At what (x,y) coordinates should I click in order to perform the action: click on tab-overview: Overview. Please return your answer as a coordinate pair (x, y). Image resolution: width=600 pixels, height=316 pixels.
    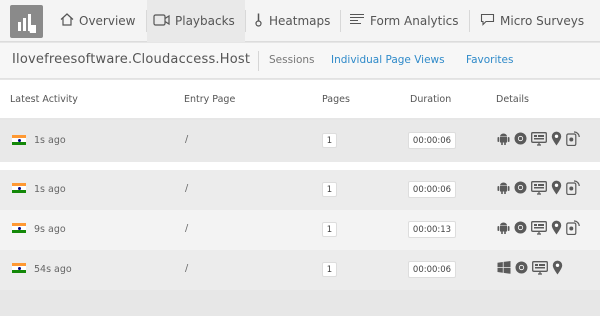
    Looking at the image, I should click on (98, 21).